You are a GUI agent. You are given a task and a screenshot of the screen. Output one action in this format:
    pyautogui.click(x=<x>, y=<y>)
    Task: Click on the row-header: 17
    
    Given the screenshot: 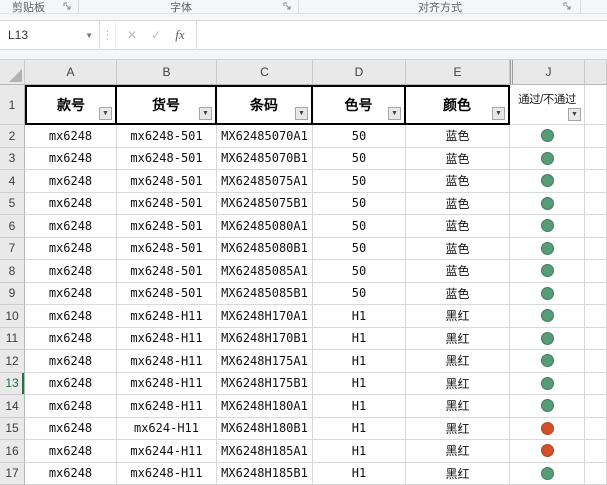 What is the action you would take?
    pyautogui.click(x=12, y=473)
    